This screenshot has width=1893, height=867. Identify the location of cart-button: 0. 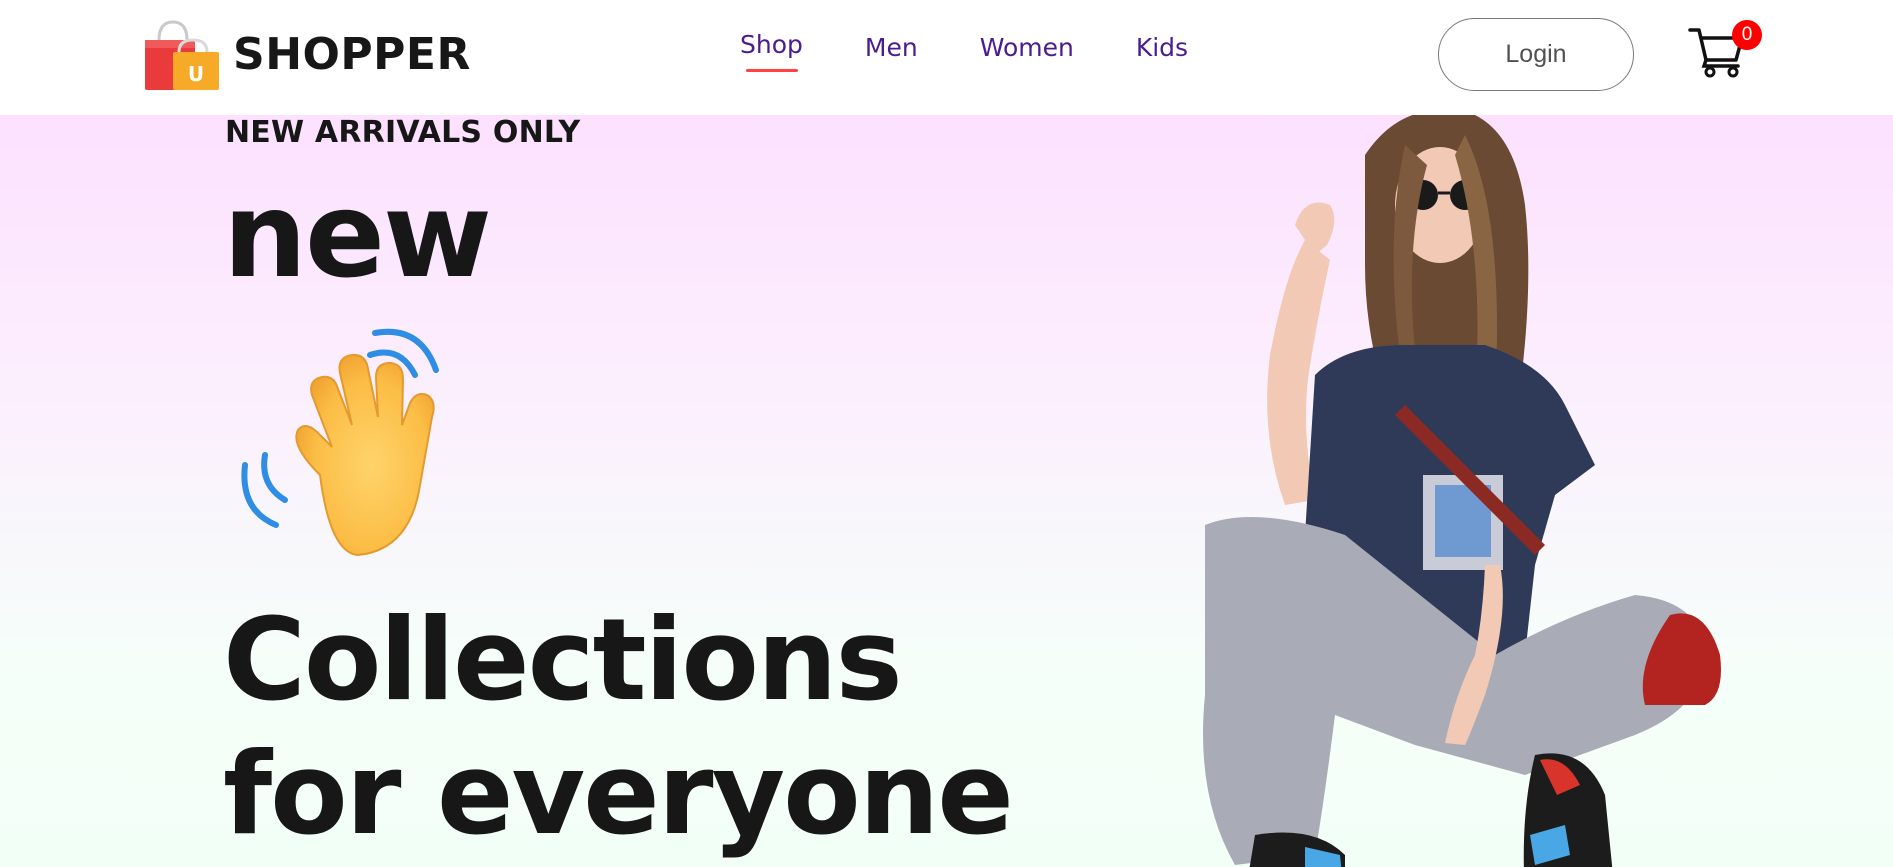
(1725, 50).